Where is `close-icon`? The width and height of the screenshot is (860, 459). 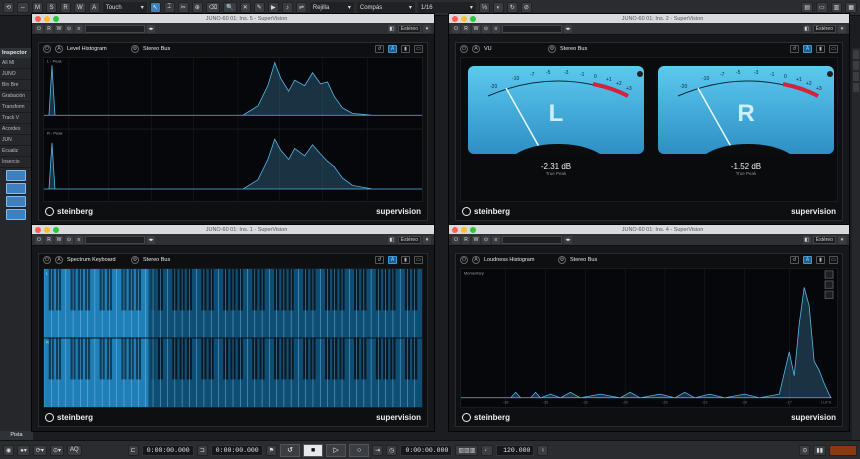
close-icon is located at coordinates (455, 18).